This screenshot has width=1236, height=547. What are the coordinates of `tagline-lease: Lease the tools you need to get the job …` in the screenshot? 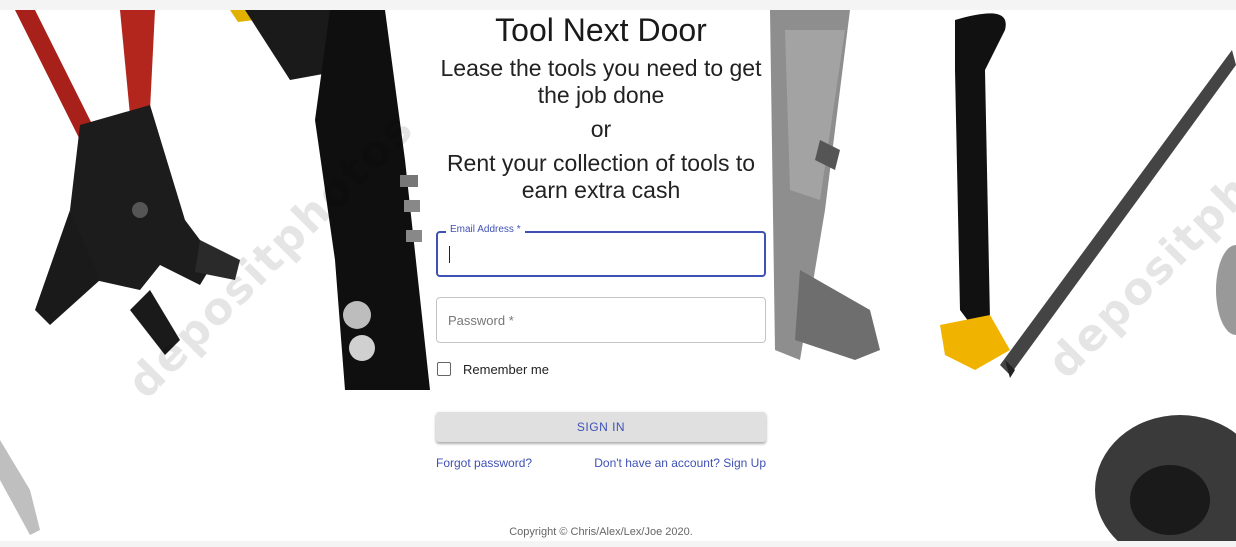 It's located at (601, 81).